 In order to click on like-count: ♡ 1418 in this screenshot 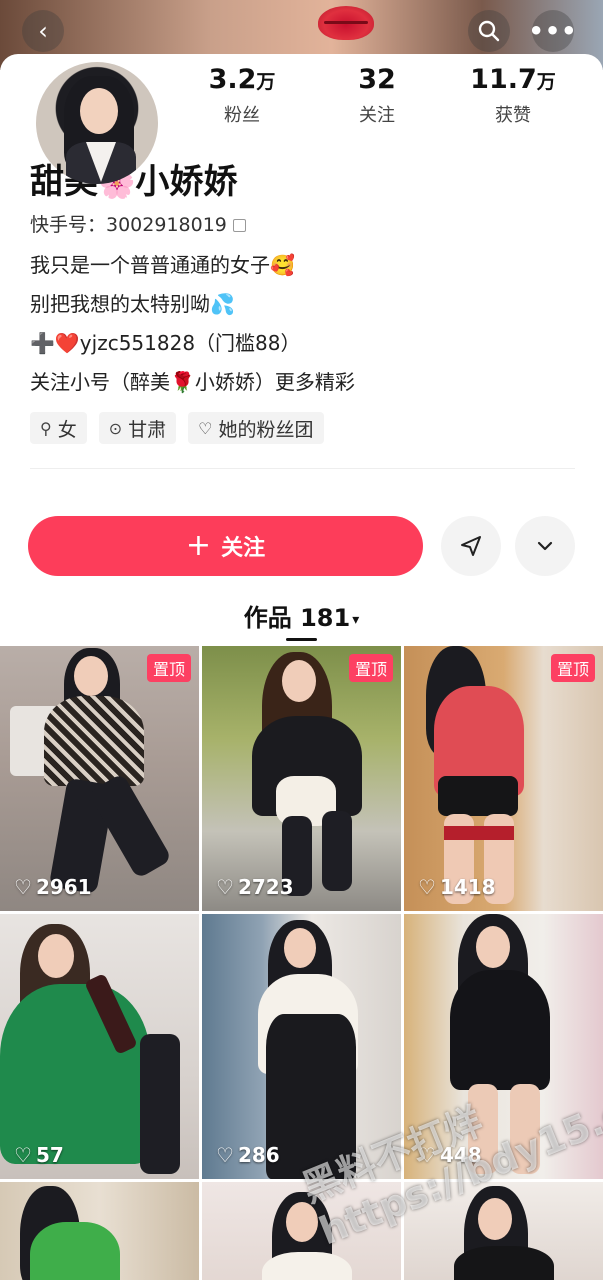, I will do `click(457, 887)`.